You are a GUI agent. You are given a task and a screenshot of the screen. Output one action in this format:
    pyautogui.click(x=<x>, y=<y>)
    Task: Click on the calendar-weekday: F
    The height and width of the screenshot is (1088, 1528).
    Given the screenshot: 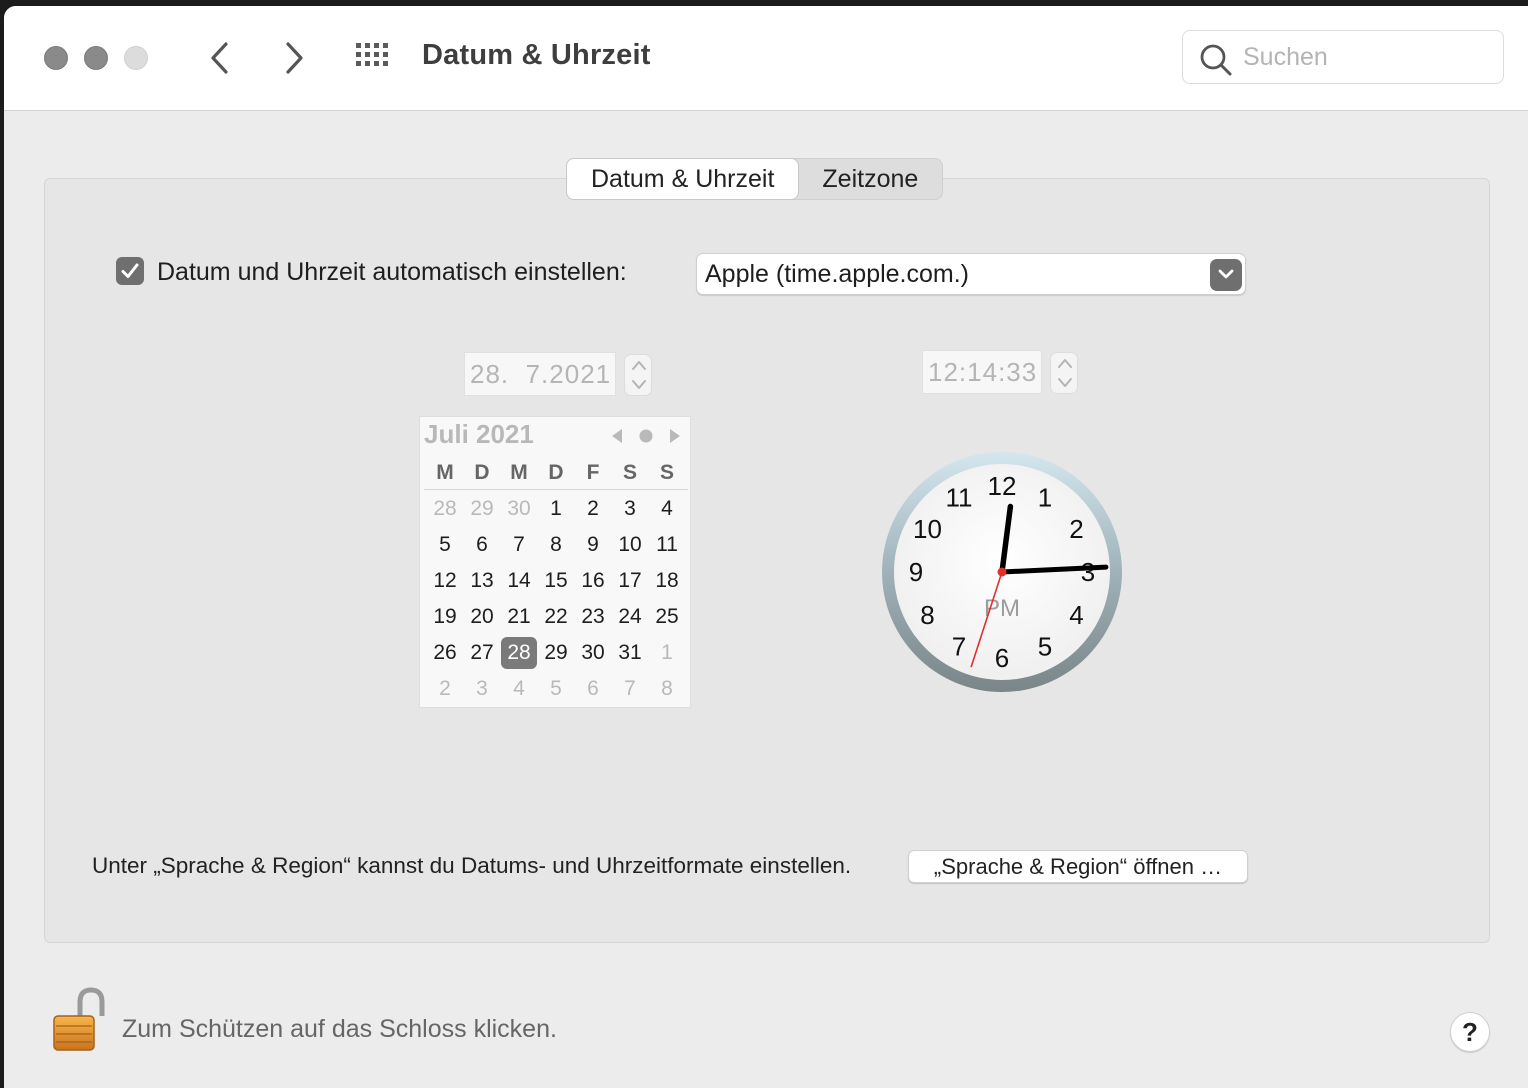 What is the action you would take?
    pyautogui.click(x=593, y=472)
    